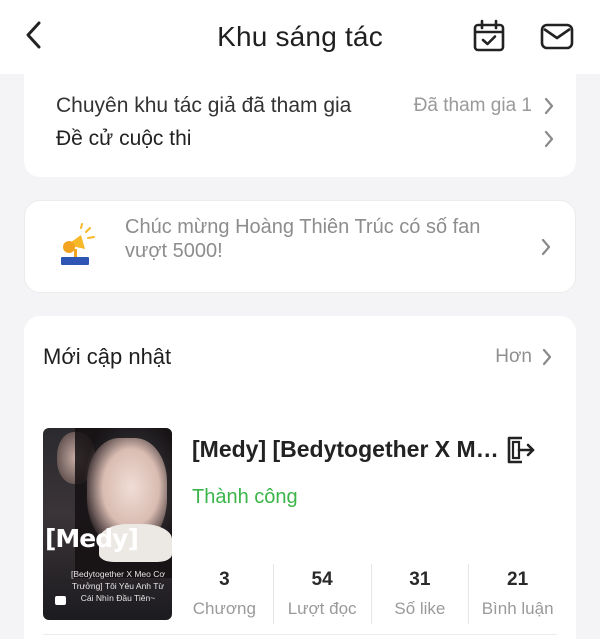  I want to click on contest-nomination-label: Đề cử cuộc thi, so click(124, 138).